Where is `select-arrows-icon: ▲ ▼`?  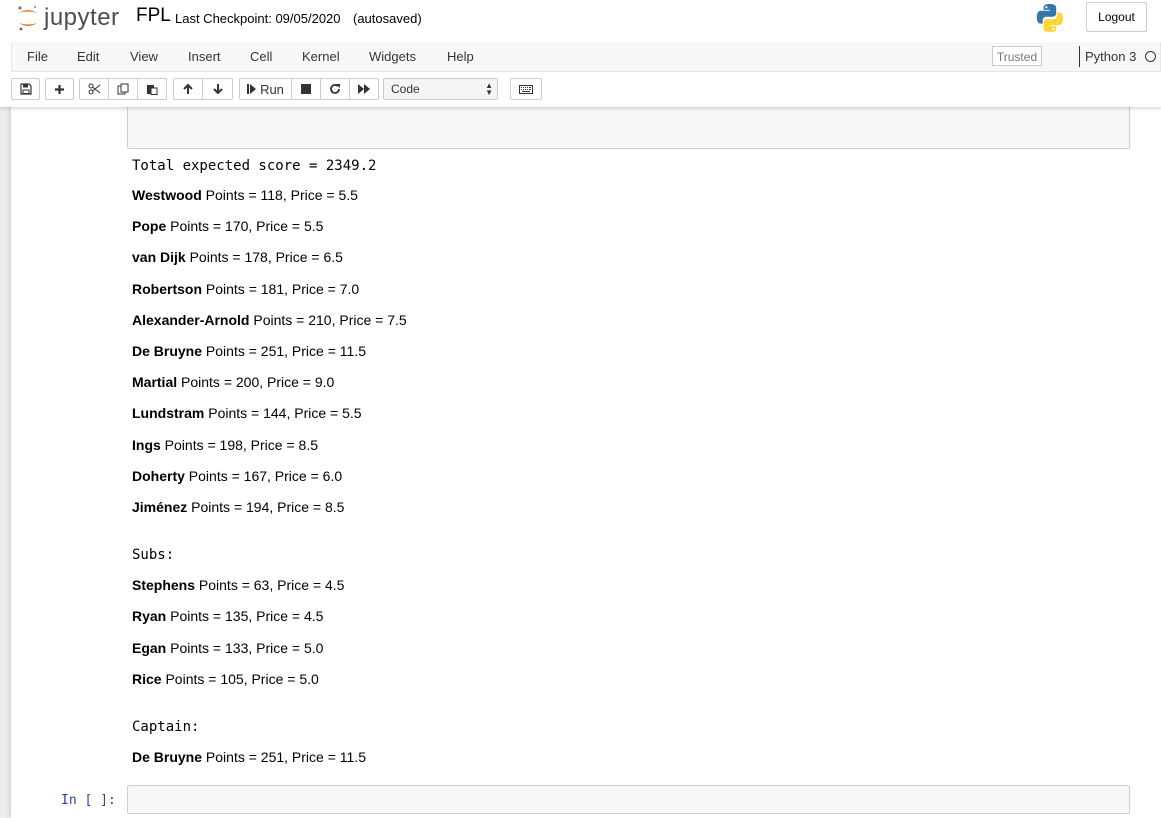 select-arrows-icon: ▲ ▼ is located at coordinates (489, 89).